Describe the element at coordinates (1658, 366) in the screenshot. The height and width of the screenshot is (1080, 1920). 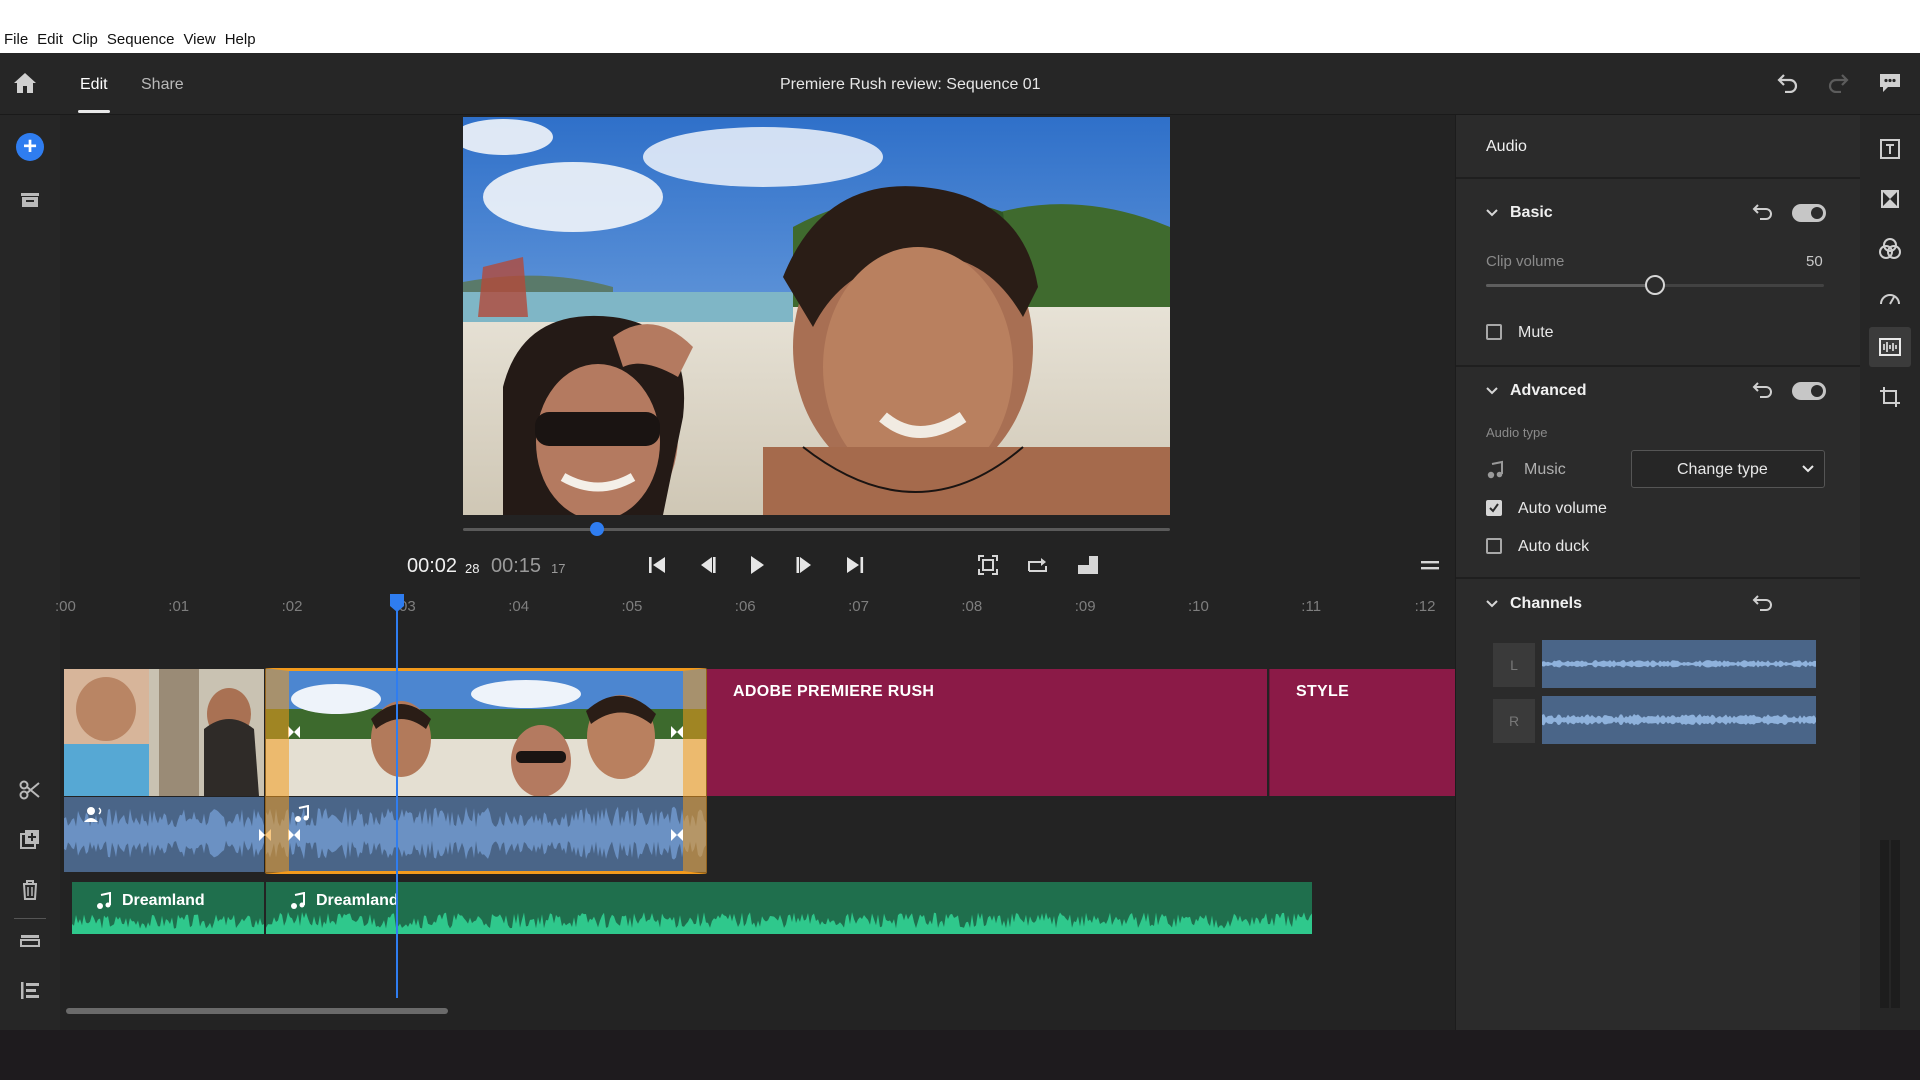
I see `panel-separator` at that location.